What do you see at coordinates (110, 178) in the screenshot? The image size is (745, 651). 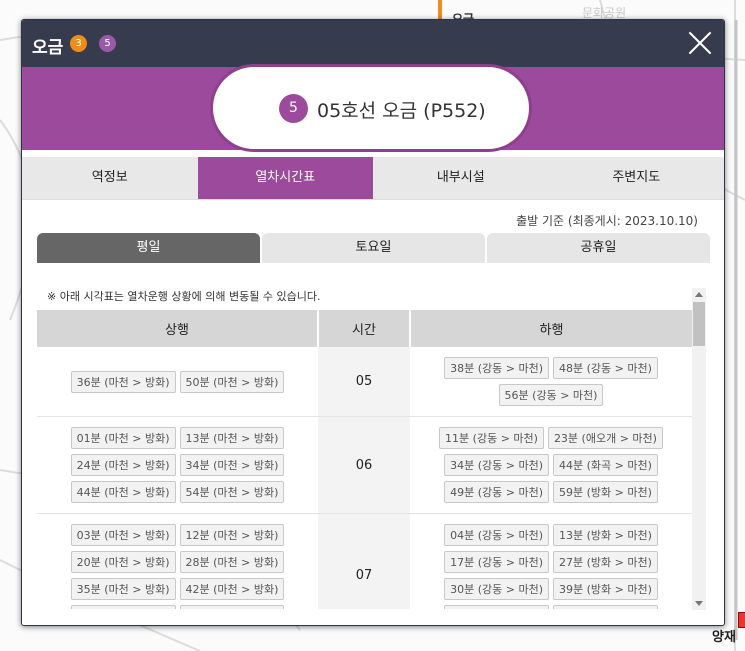 I see `tab-station-info: 역정보` at bounding box center [110, 178].